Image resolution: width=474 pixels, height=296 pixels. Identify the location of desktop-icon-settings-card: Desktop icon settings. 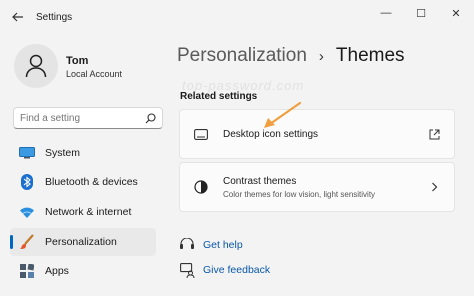
(317, 134).